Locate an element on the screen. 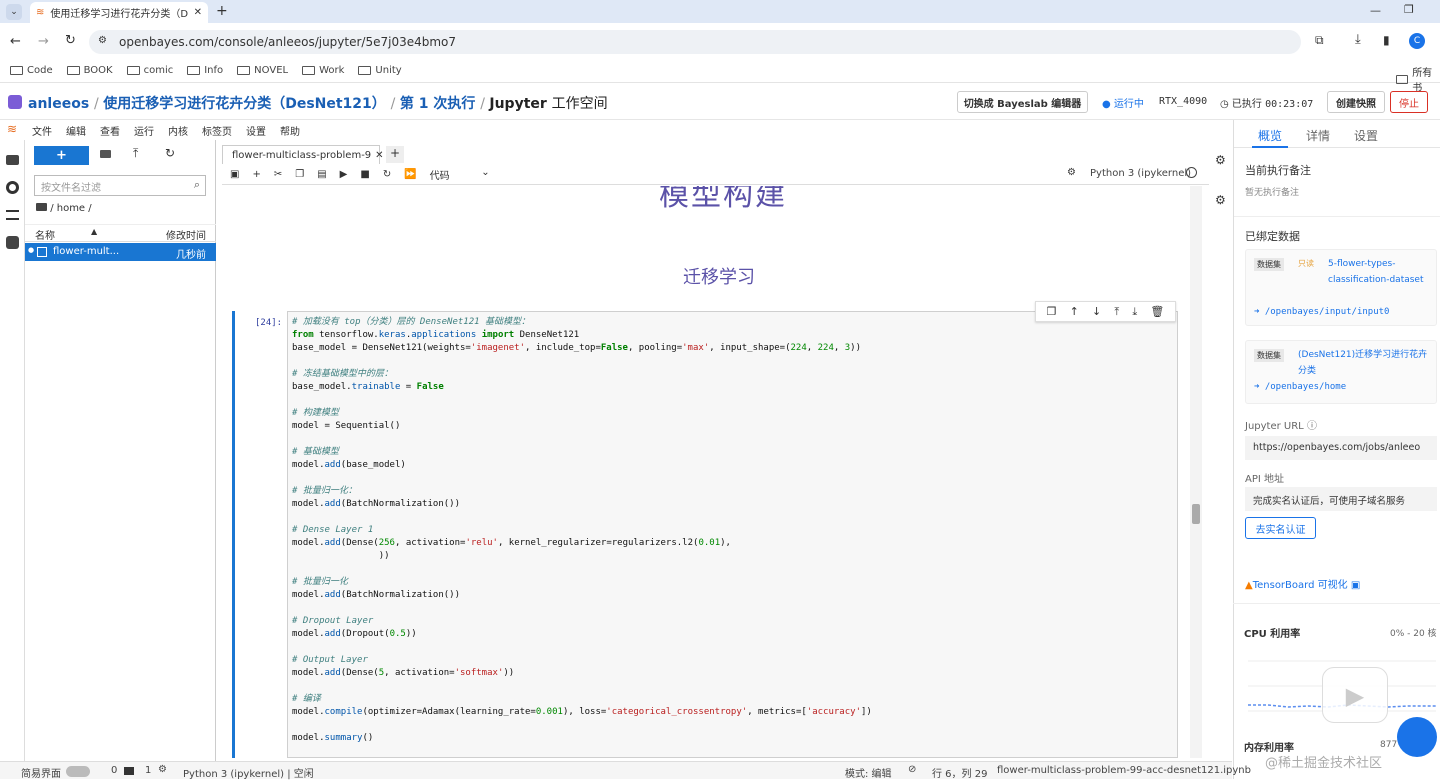  breadcrumb-project: 使用迁移学习进行花卉分类（DesNet121） is located at coordinates (244, 104).